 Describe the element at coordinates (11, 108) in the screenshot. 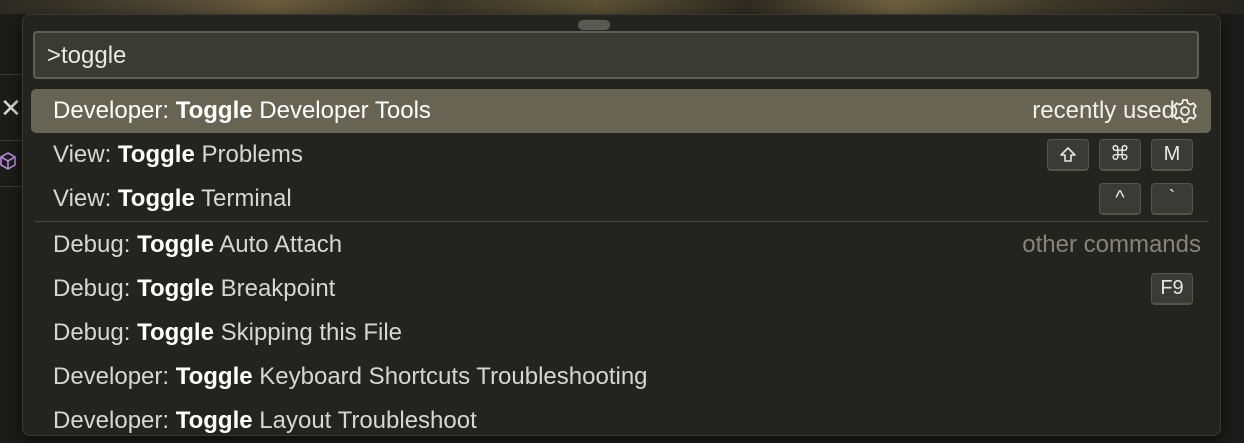

I see `close-icon: ✕` at that location.